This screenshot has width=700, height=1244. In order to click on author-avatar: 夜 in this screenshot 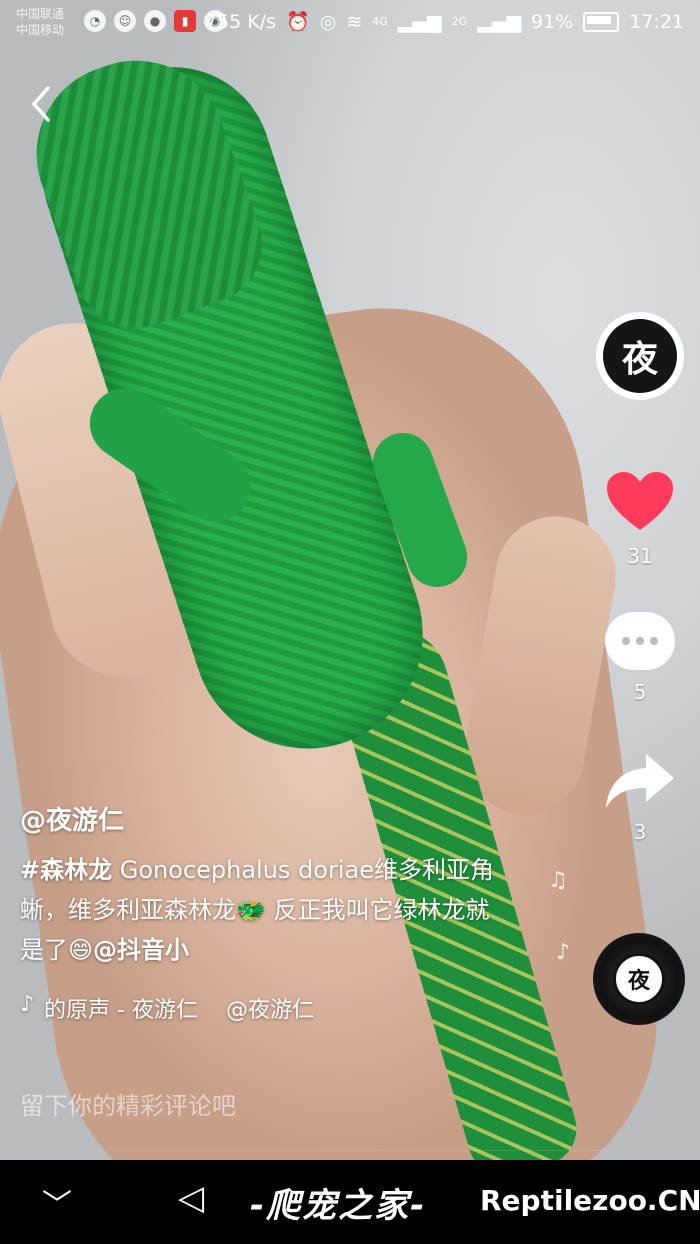, I will do `click(640, 356)`.